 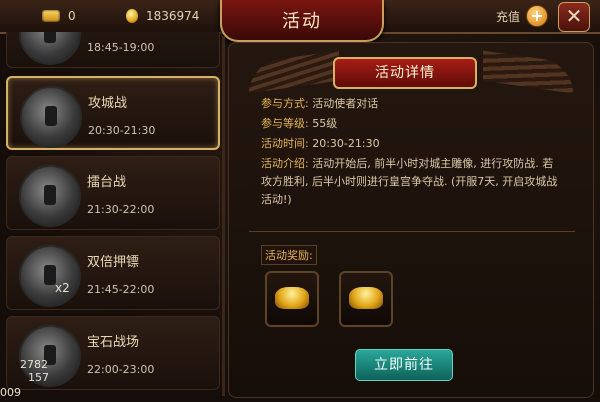 What do you see at coordinates (528, 72) in the screenshot?
I see `wing-ornament-right` at bounding box center [528, 72].